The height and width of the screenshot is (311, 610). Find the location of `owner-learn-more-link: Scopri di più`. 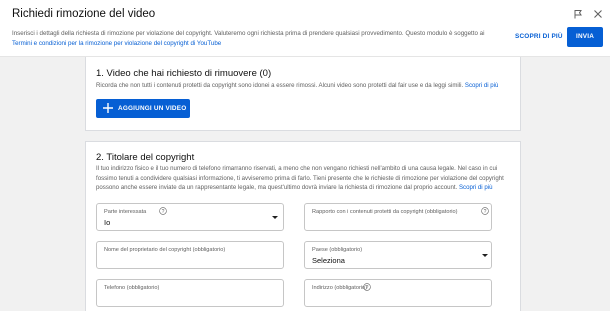

owner-learn-more-link: Scopri di più is located at coordinates (476, 187).